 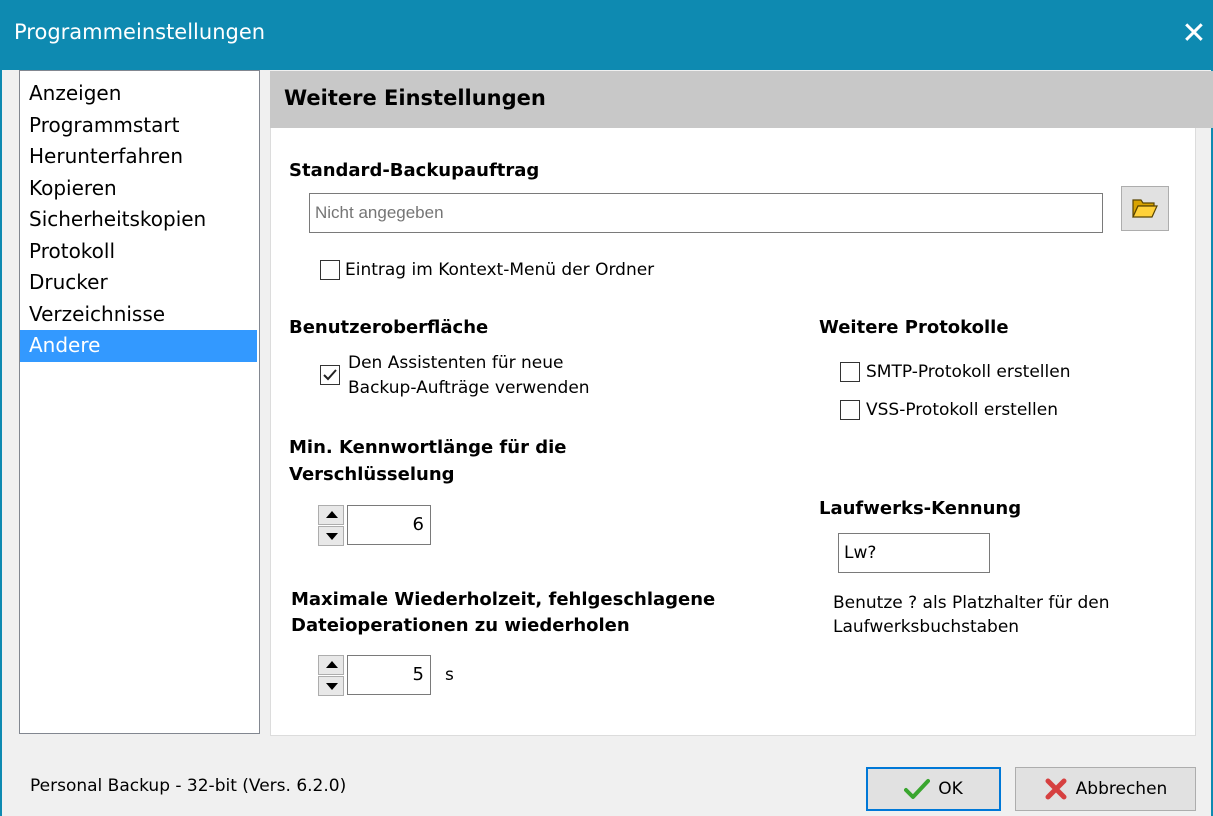 What do you see at coordinates (1121, 789) in the screenshot?
I see `cancel-button-label: Abbrechen` at bounding box center [1121, 789].